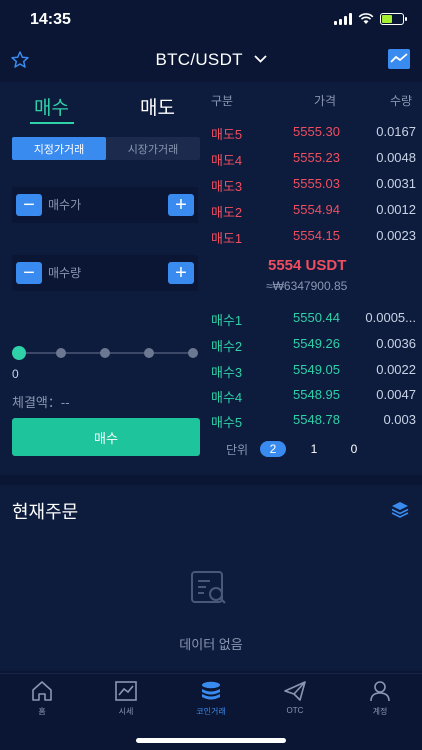 The height and width of the screenshot is (750, 422). I want to click on status-icons, so click(370, 19).